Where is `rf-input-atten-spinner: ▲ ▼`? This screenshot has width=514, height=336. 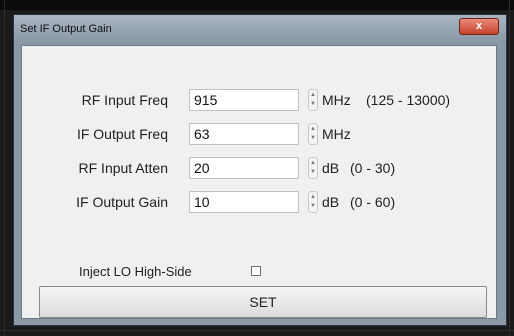 rf-input-atten-spinner: ▲ ▼ is located at coordinates (313, 168).